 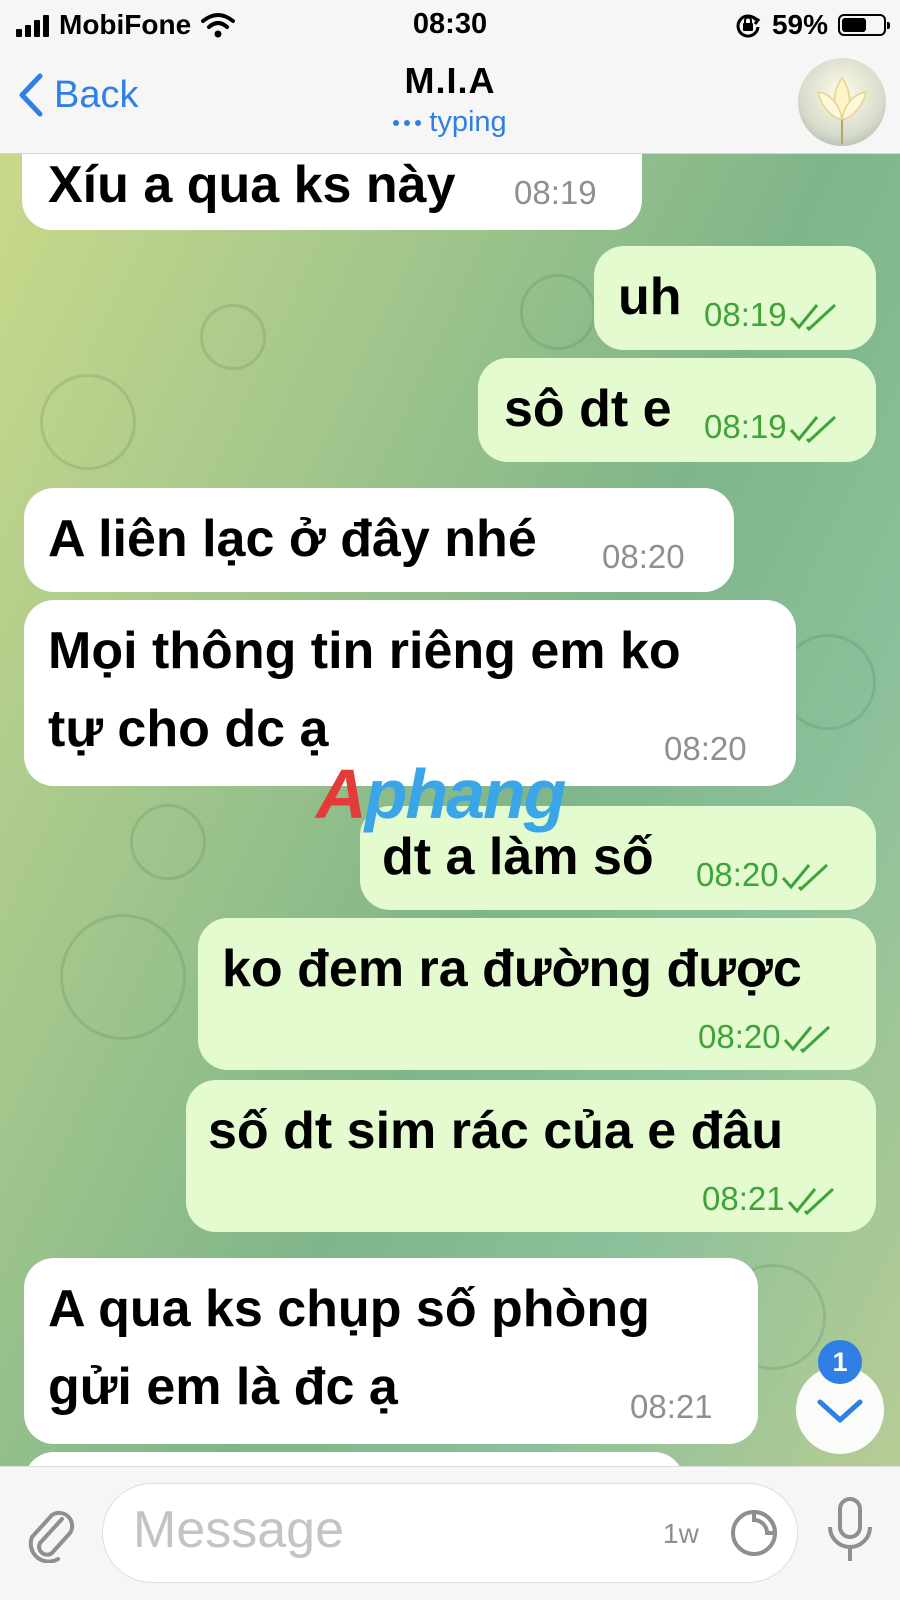 What do you see at coordinates (681, 1534) in the screenshot?
I see `self-destruct-timer: 1w` at bounding box center [681, 1534].